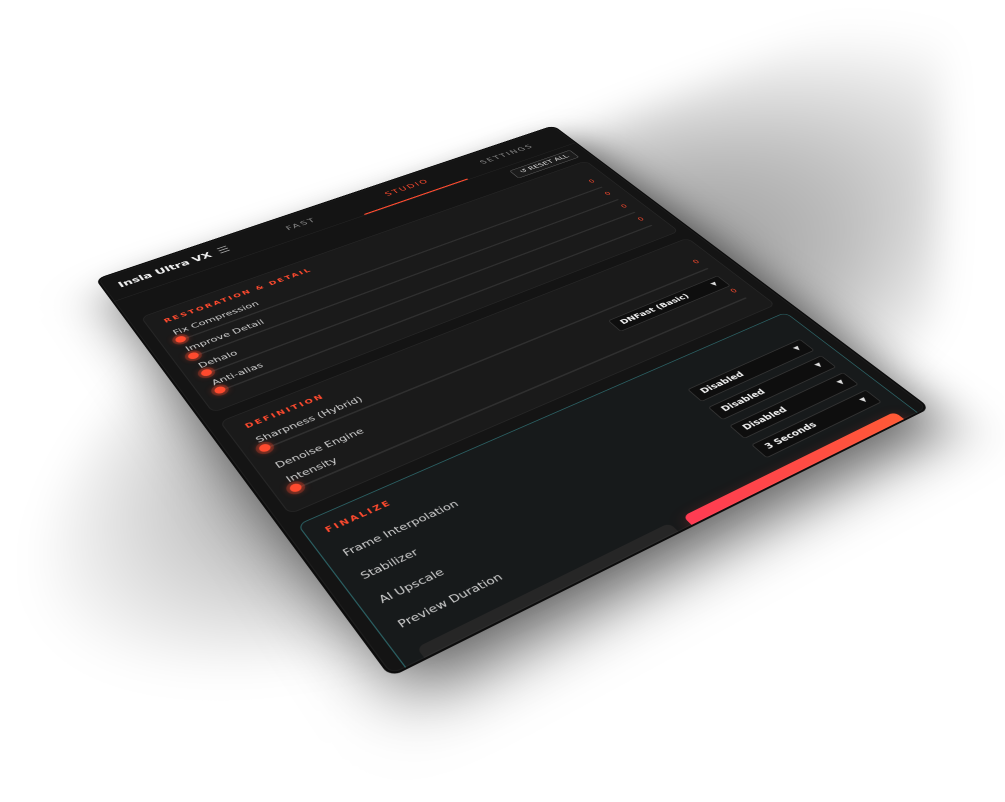 The height and width of the screenshot is (802, 1005). Describe the element at coordinates (224, 250) in the screenshot. I see `hamburger-icon: ☰` at that location.